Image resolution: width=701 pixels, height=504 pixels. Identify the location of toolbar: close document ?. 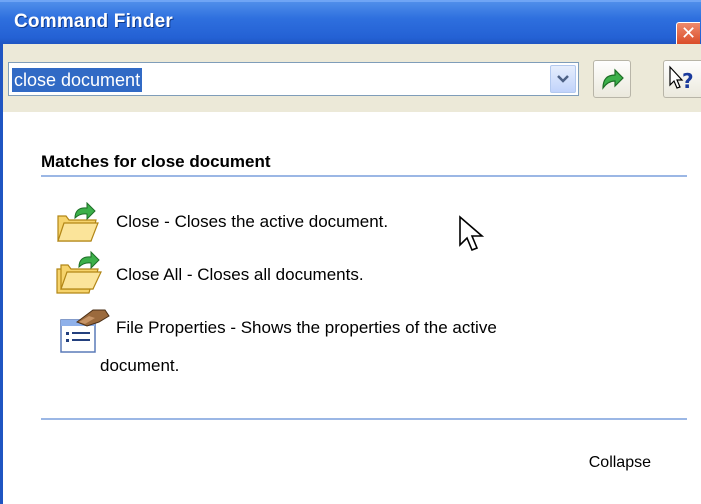
(350, 78).